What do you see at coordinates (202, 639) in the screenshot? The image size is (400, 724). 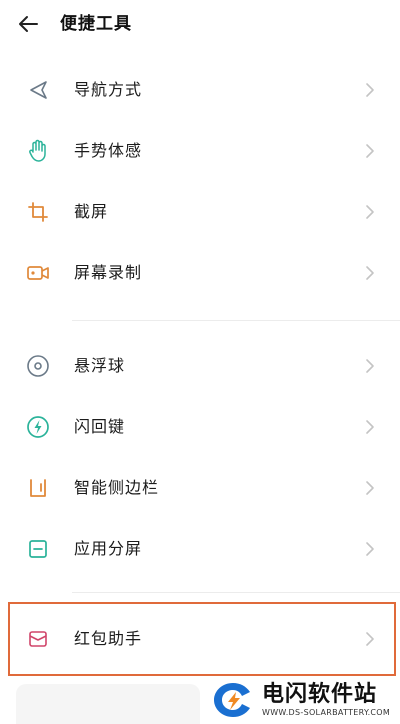 I see `highlight-box` at bounding box center [202, 639].